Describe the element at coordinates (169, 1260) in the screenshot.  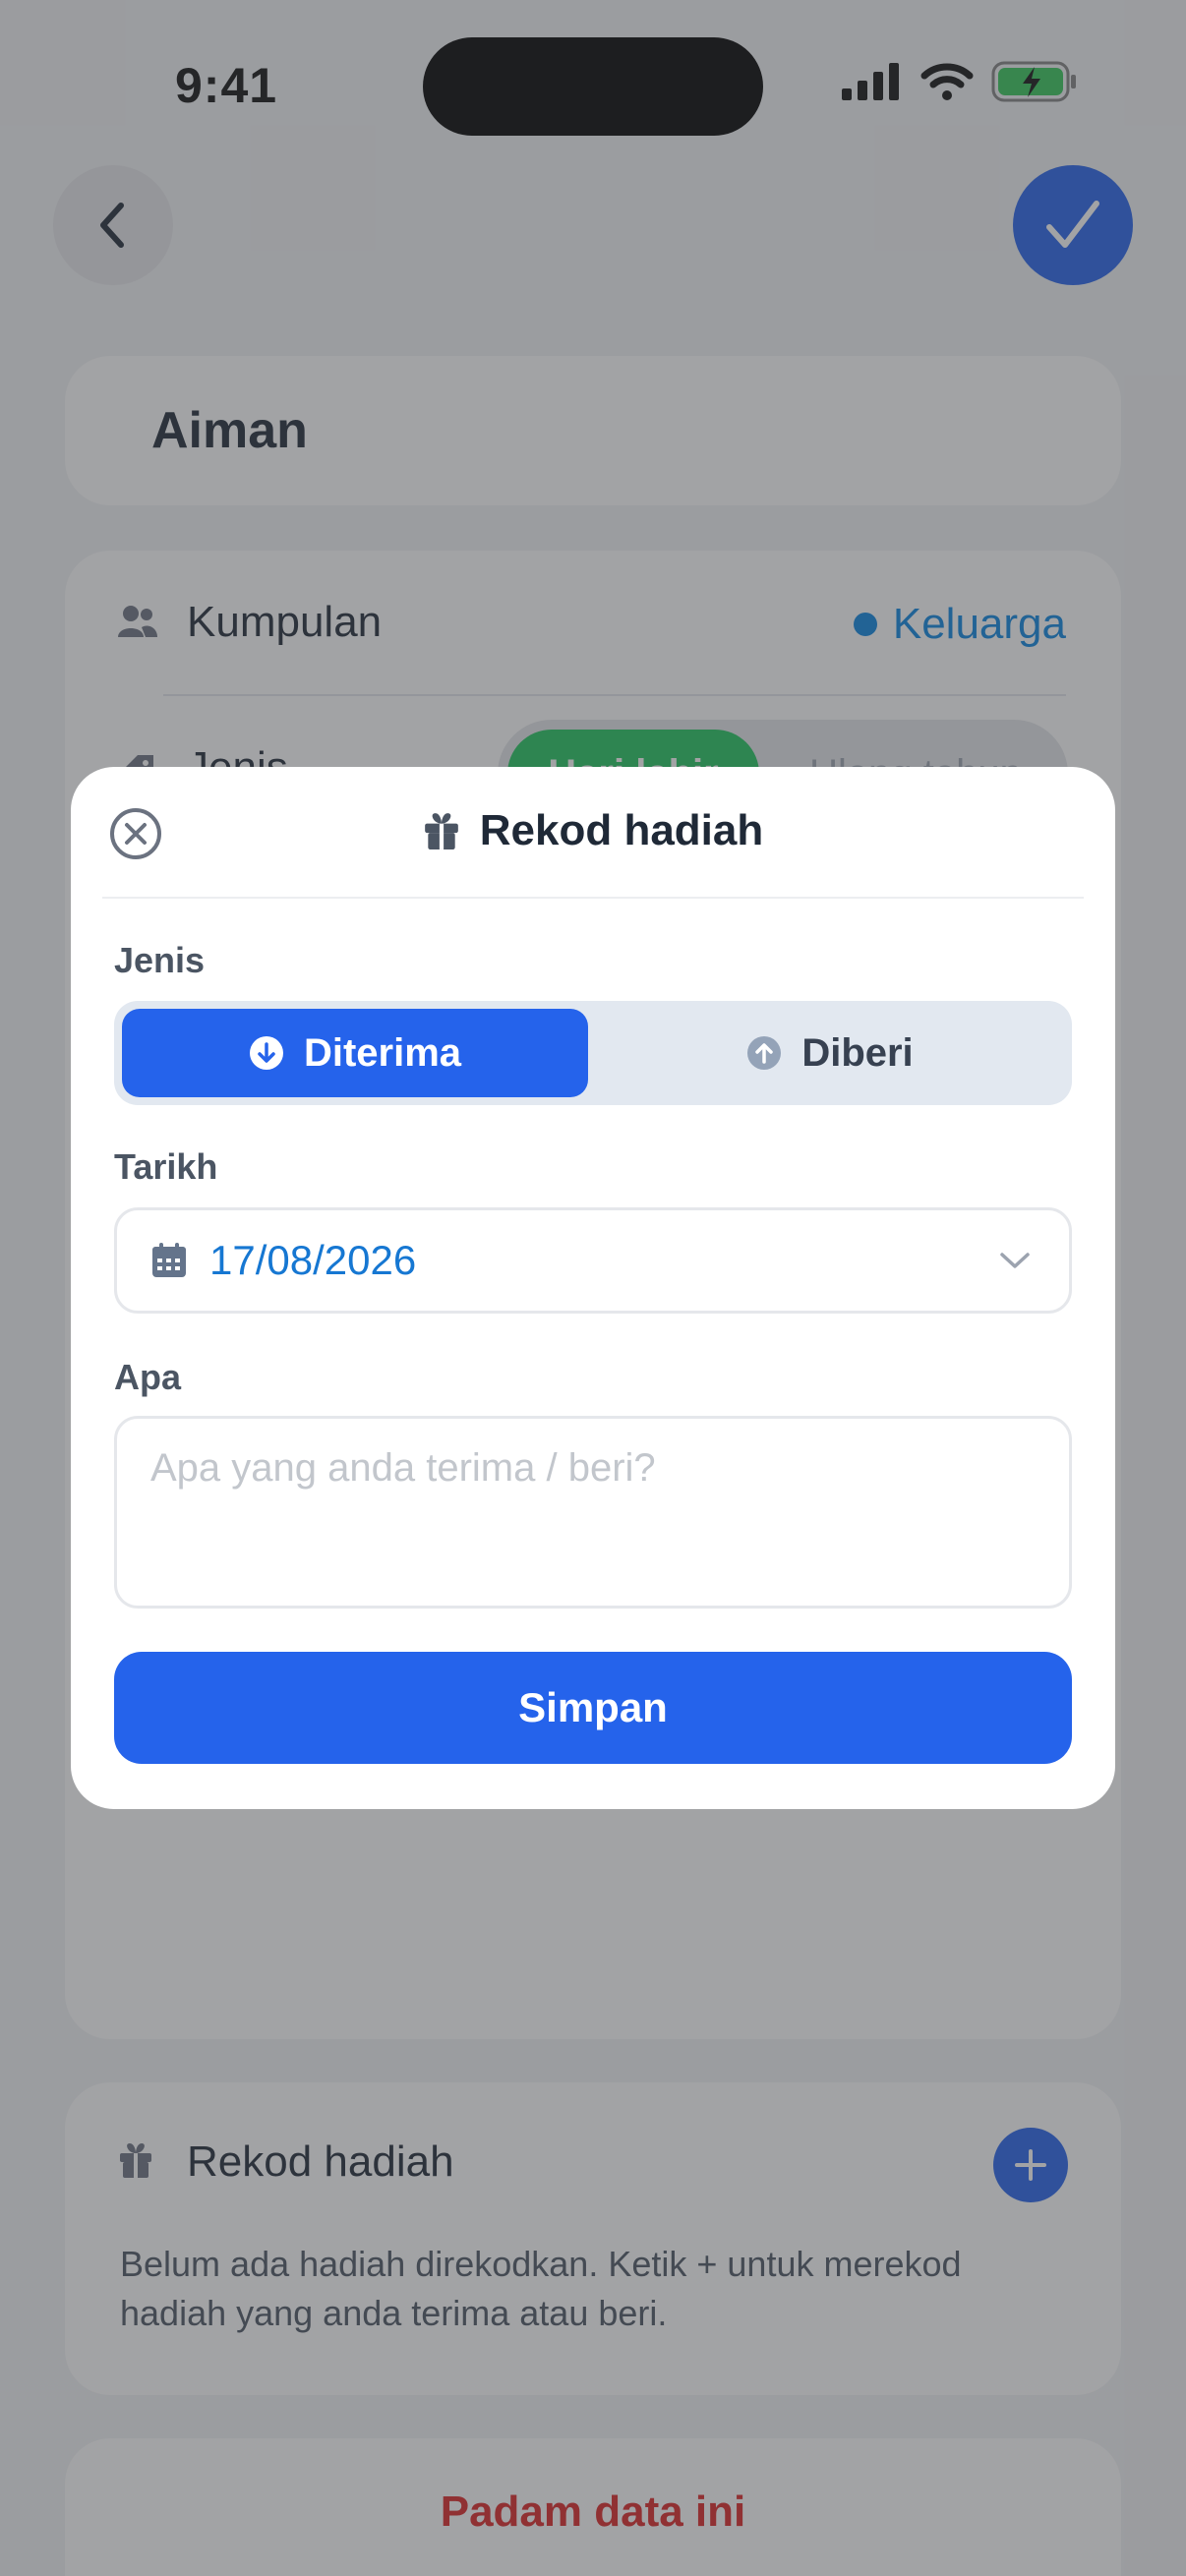
I see `calendar-icon` at that location.